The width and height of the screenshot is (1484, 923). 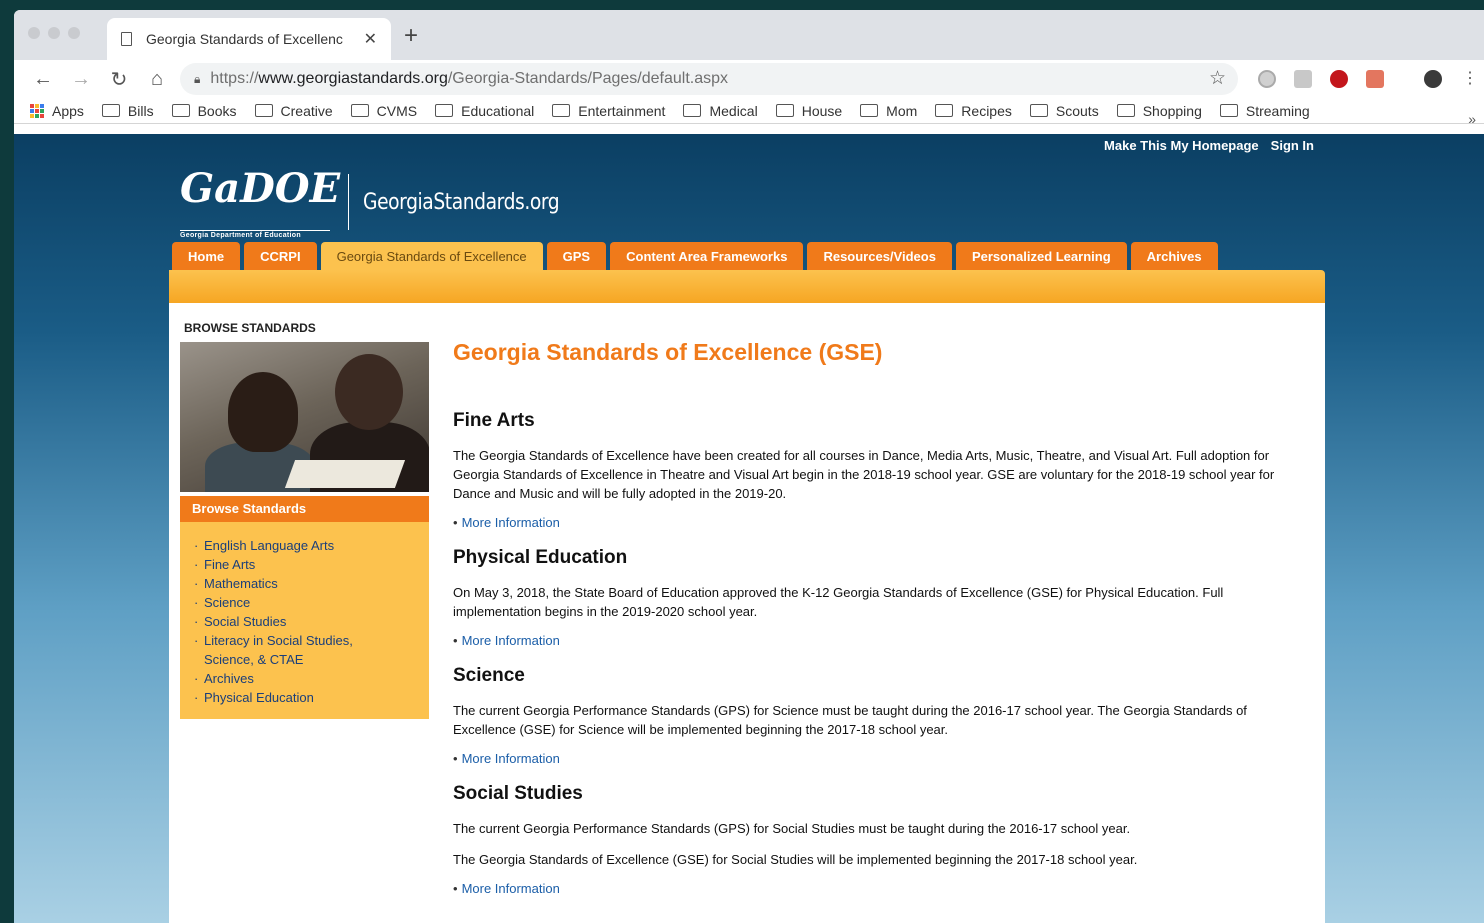 What do you see at coordinates (305, 602) in the screenshot?
I see `browse-item-science: Science` at bounding box center [305, 602].